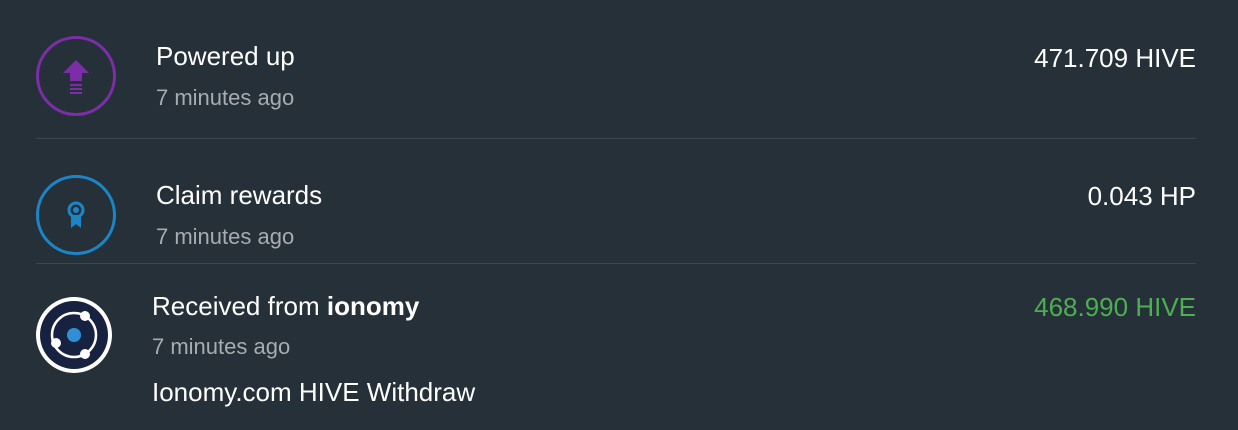 The image size is (1238, 430). Describe the element at coordinates (314, 392) in the screenshot. I see `transaction-memo: Ionomy.com HIVE Withdraw` at that location.